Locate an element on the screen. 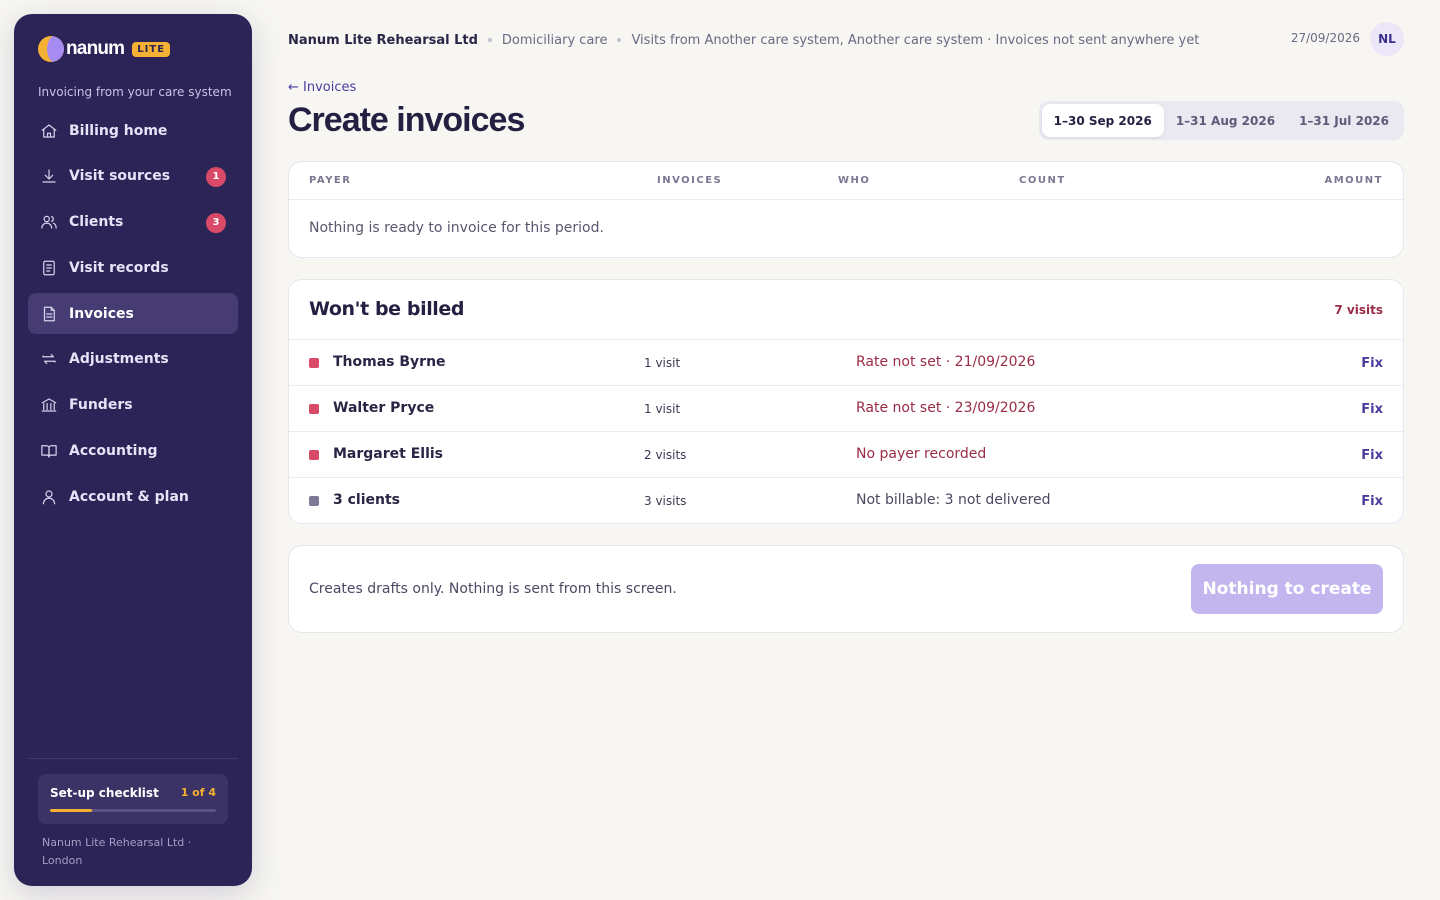 The width and height of the screenshot is (1440, 900). care-type: Domiciliary care is located at coordinates (554, 40).